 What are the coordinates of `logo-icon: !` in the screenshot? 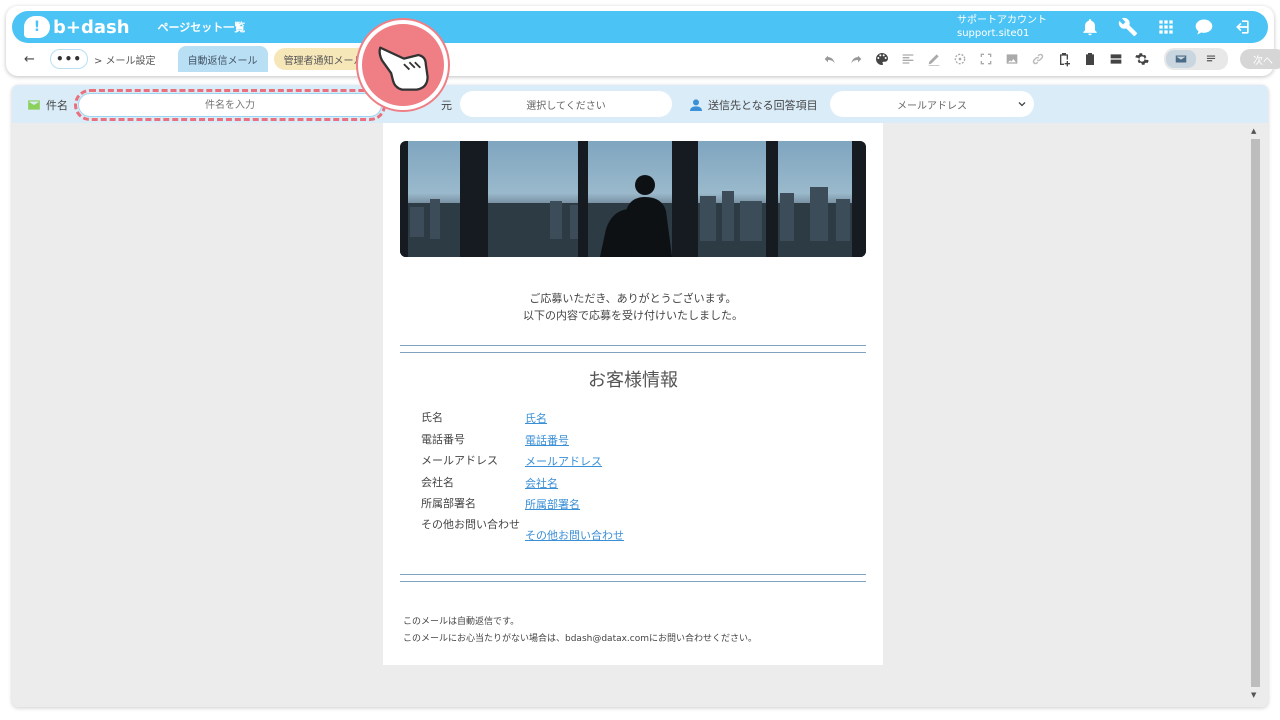 It's located at (37, 27).